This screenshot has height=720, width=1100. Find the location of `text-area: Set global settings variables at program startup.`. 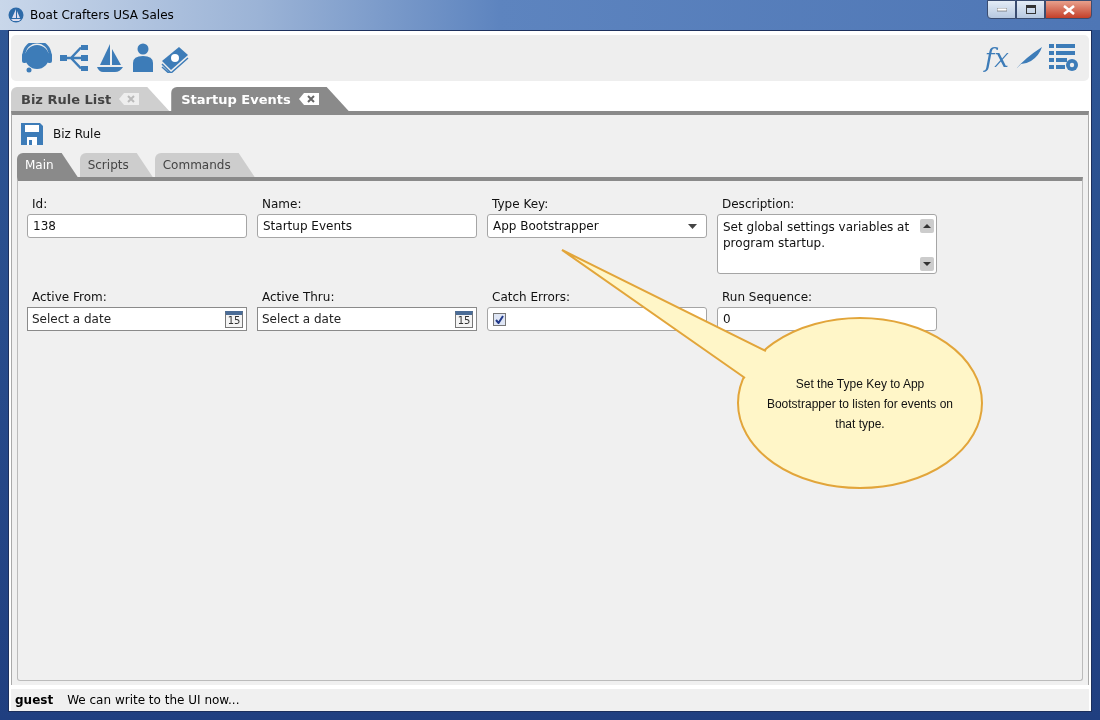

text-area: Set global settings variables at program startup. is located at coordinates (827, 244).